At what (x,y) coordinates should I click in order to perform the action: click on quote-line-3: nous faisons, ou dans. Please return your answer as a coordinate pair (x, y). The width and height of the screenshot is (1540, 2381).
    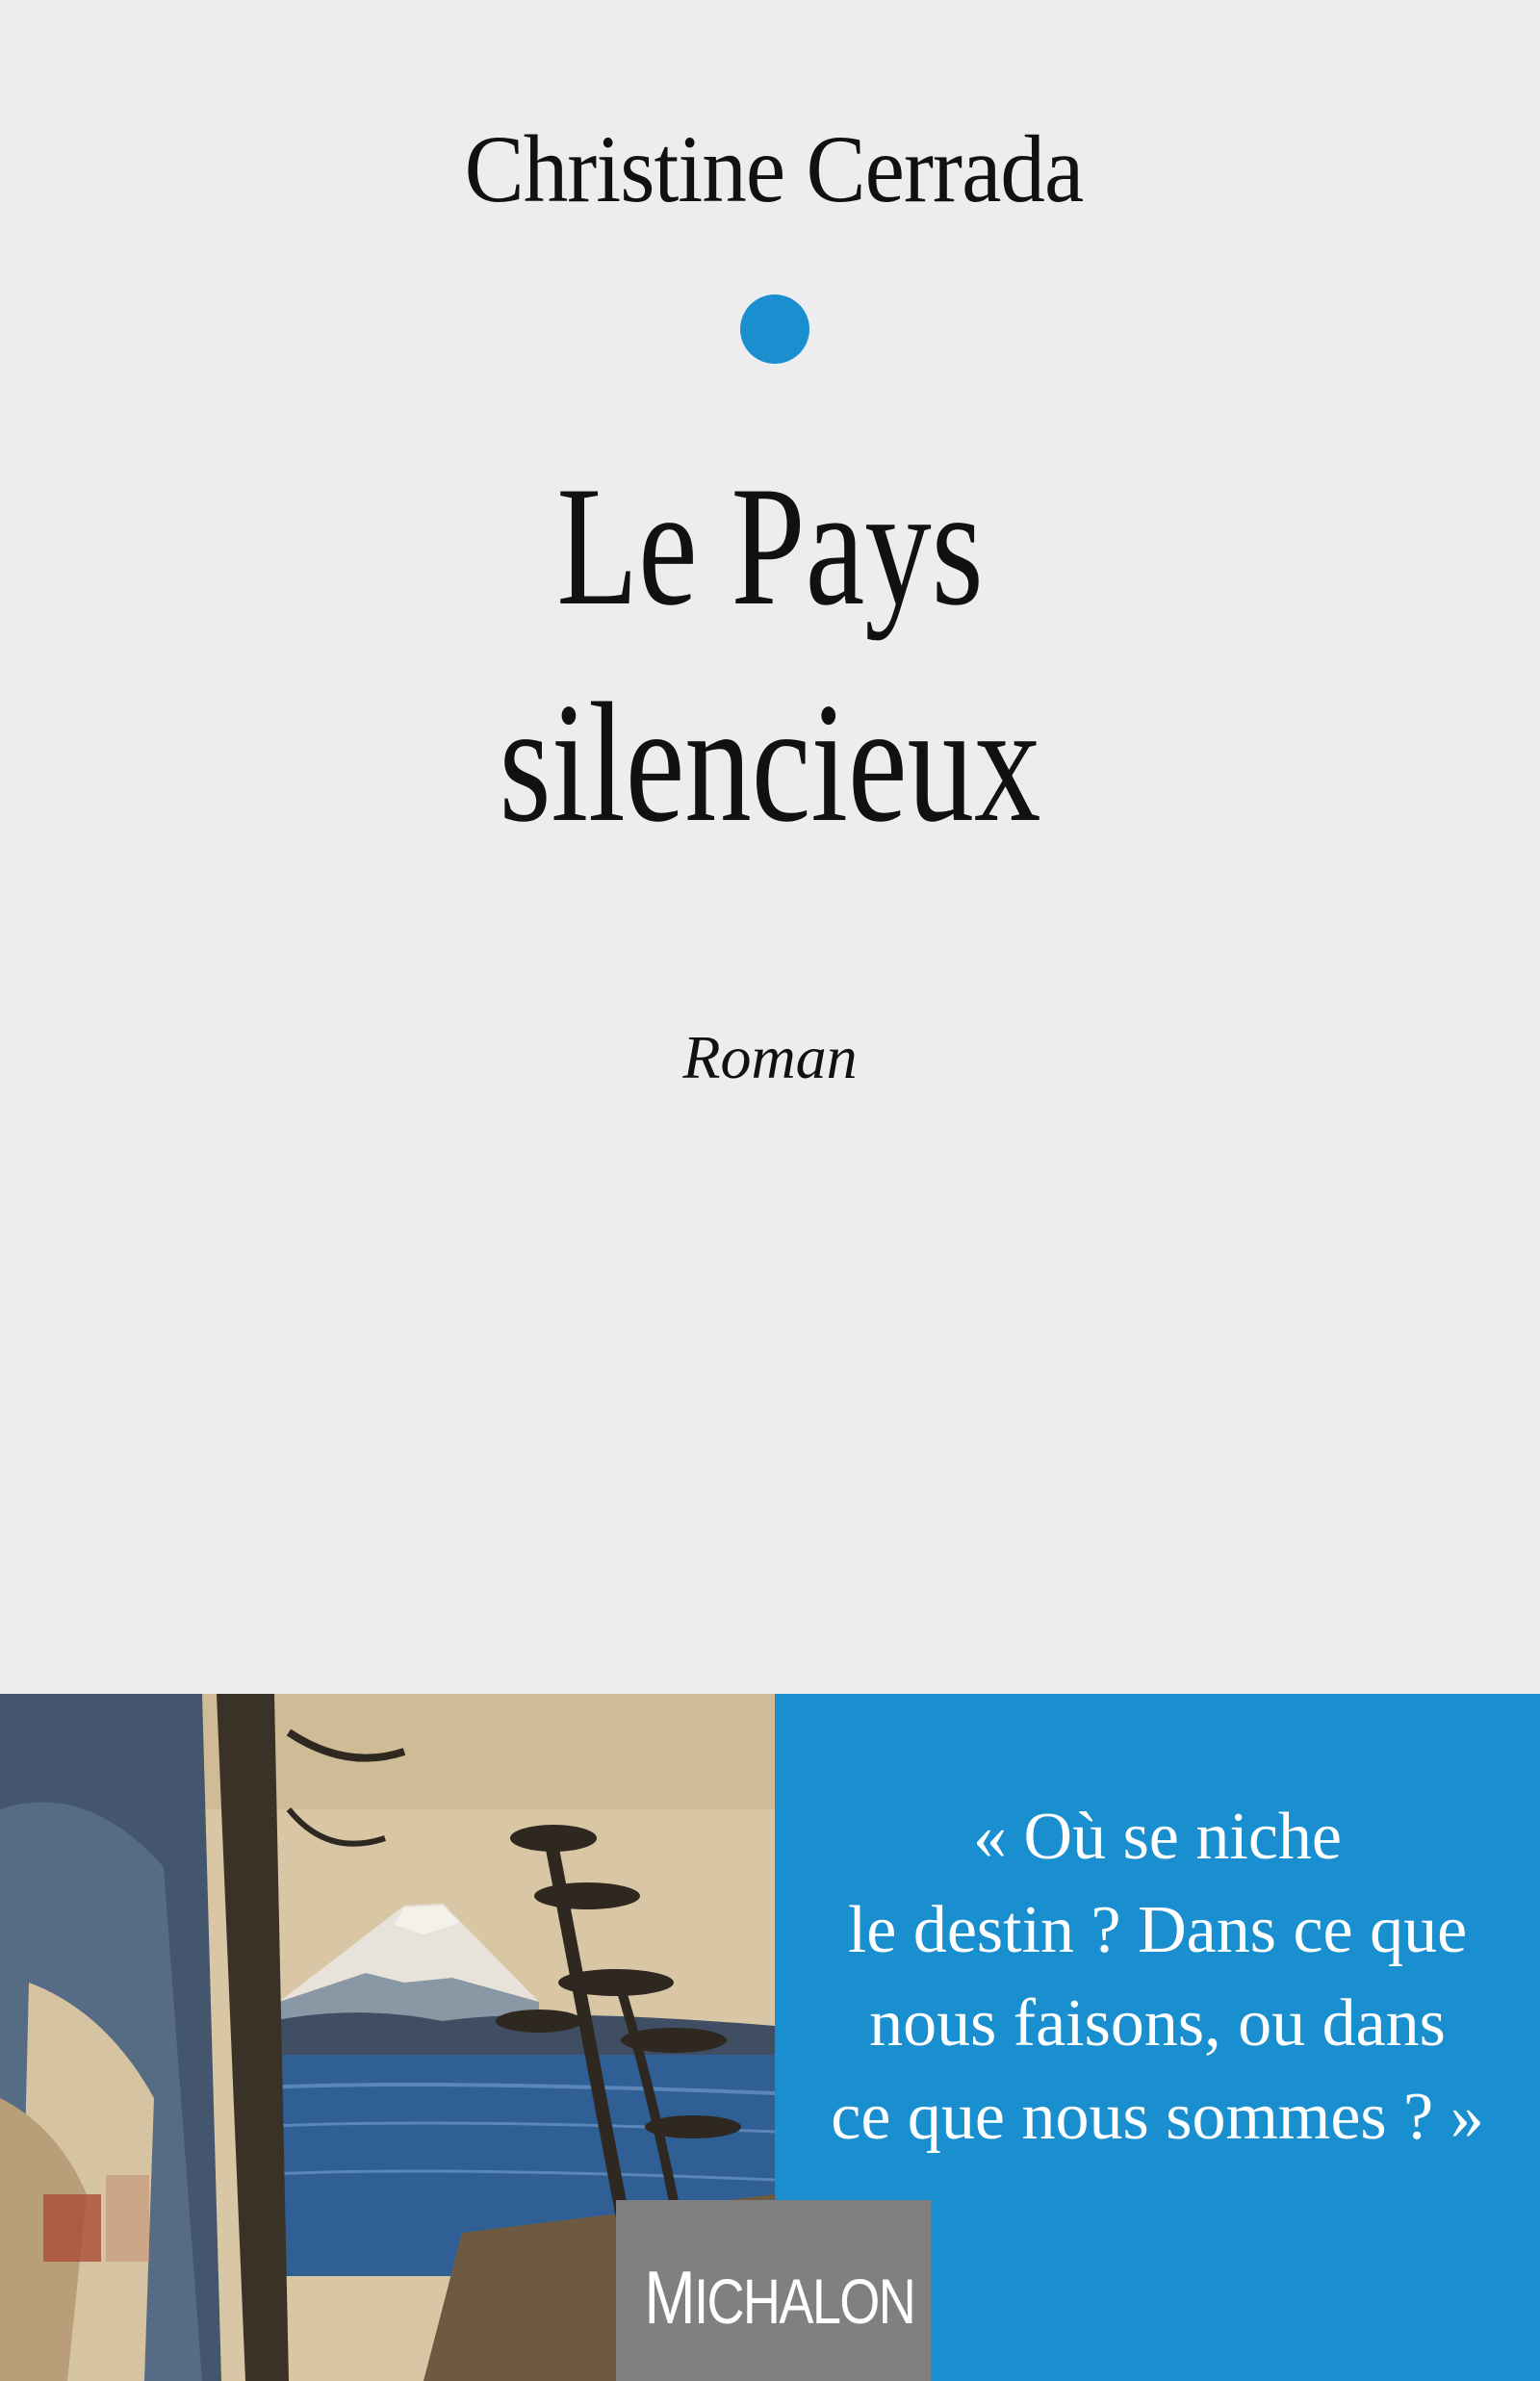
    Looking at the image, I should click on (1157, 2023).